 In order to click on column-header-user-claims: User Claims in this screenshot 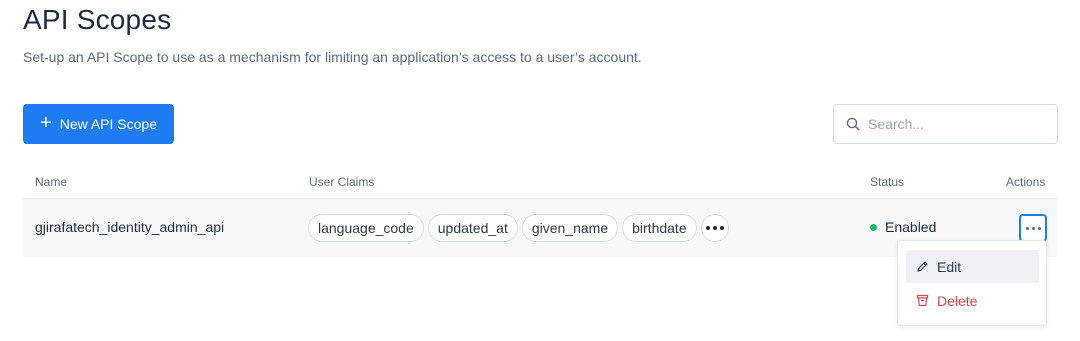, I will do `click(341, 182)`.